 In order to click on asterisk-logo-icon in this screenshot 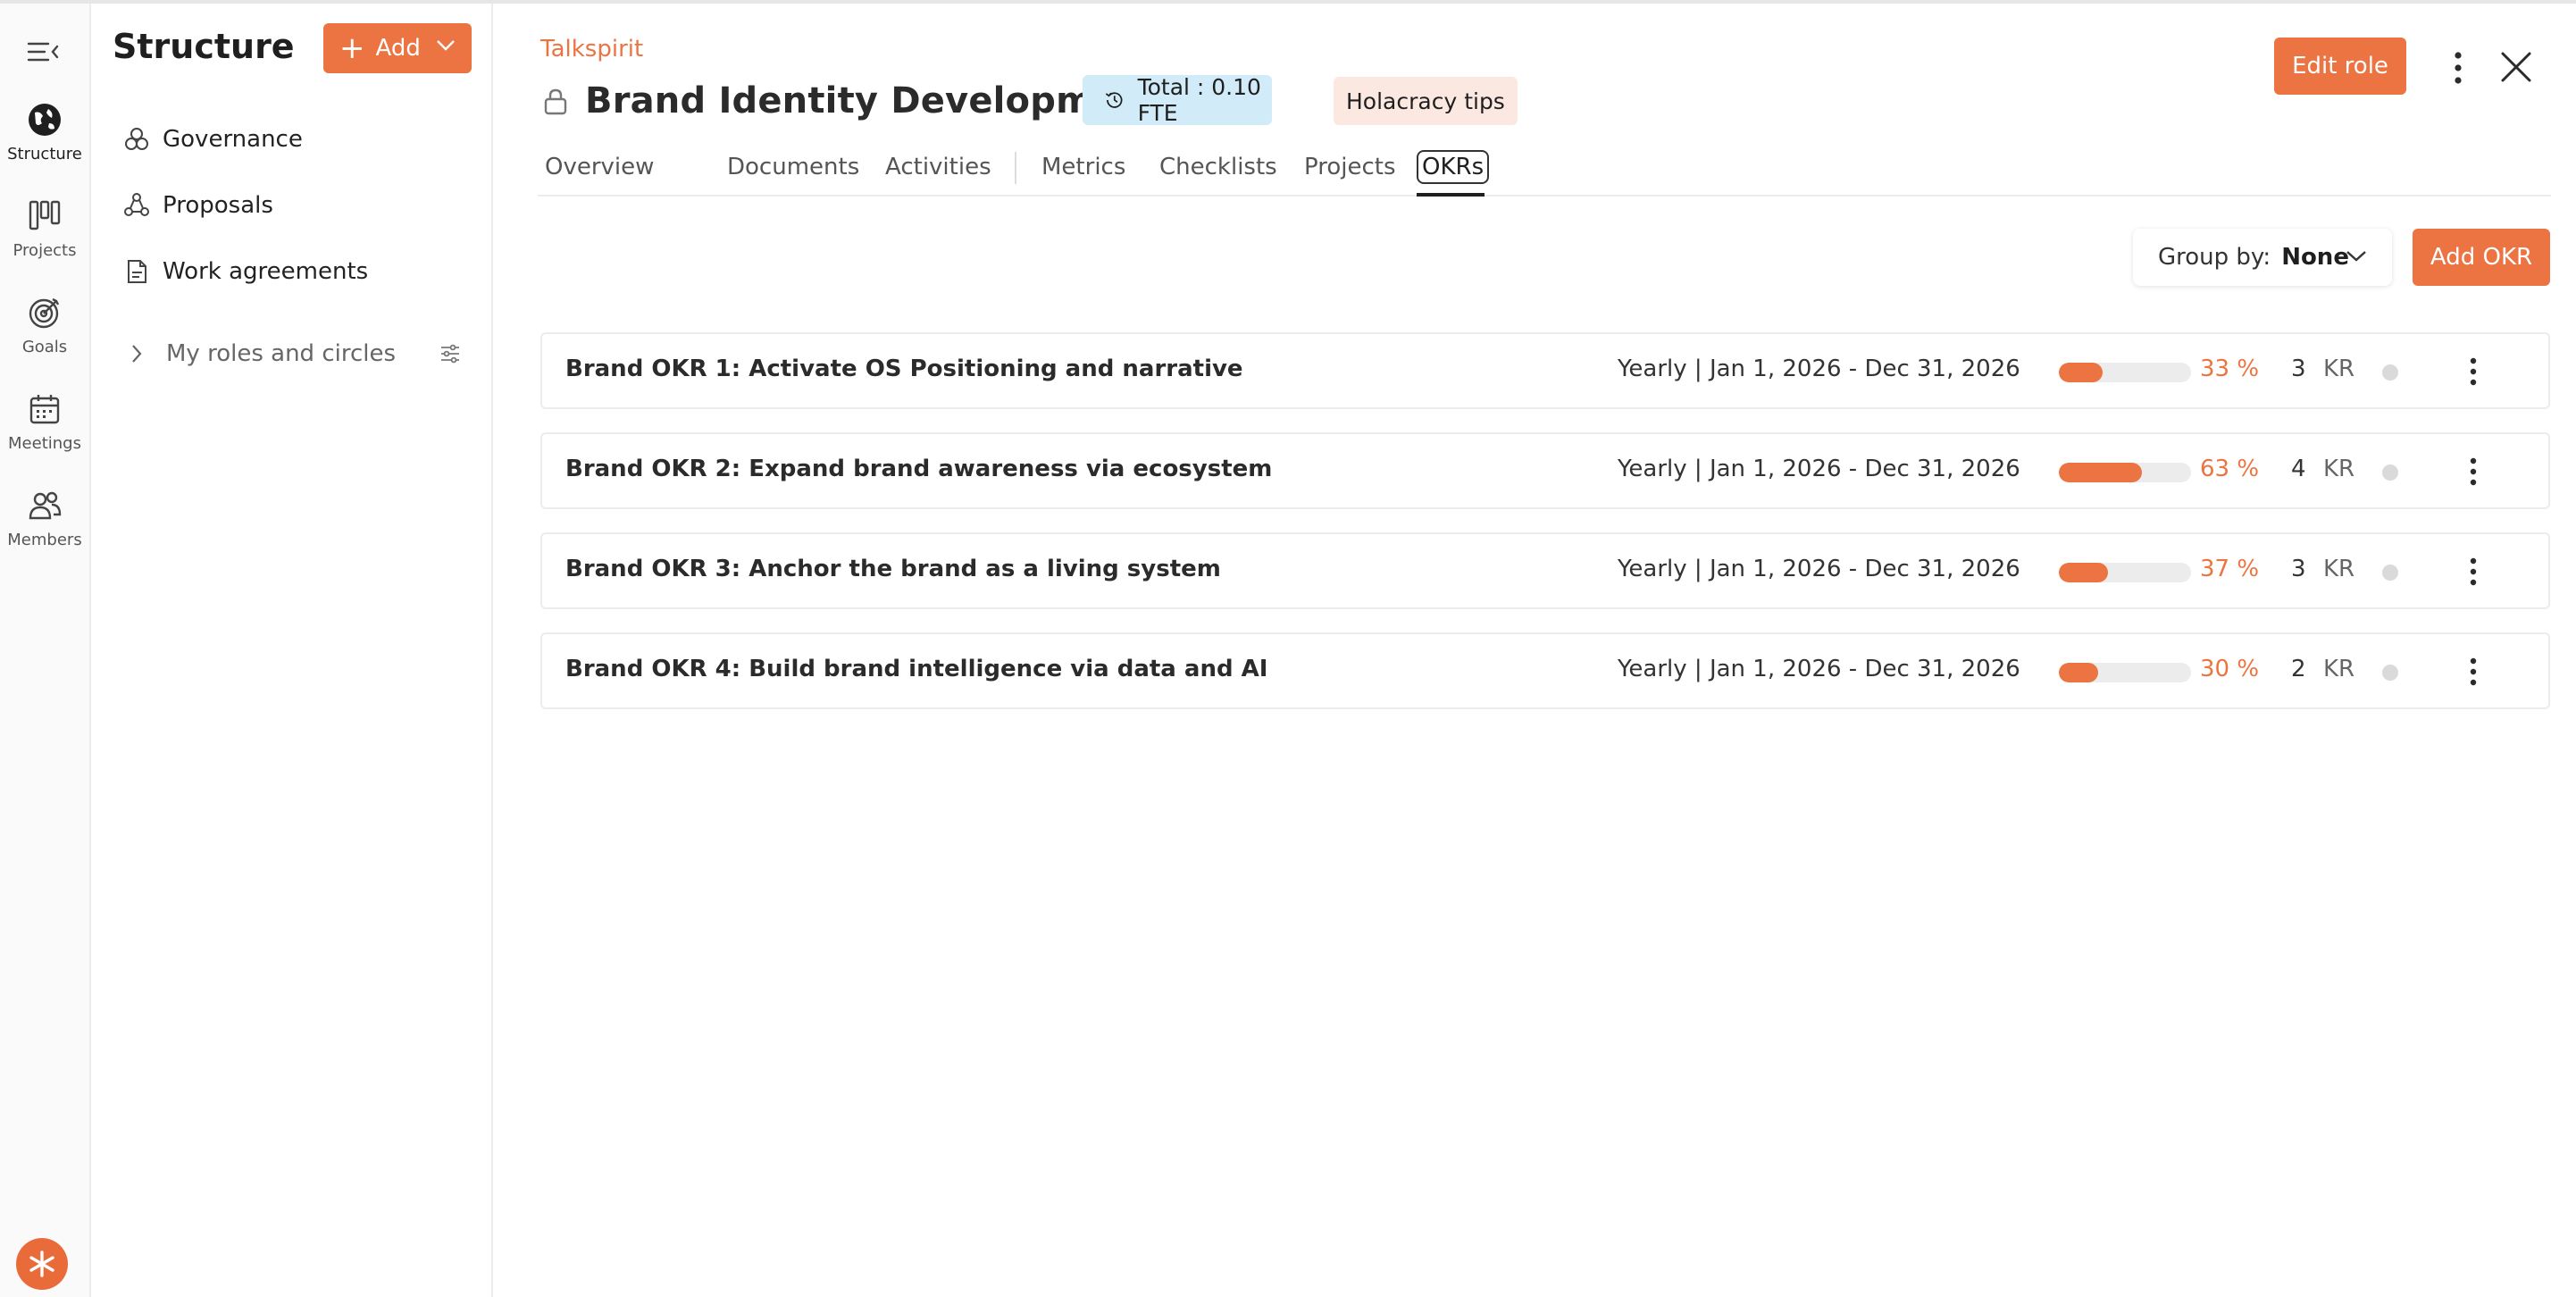, I will do `click(42, 1264)`.